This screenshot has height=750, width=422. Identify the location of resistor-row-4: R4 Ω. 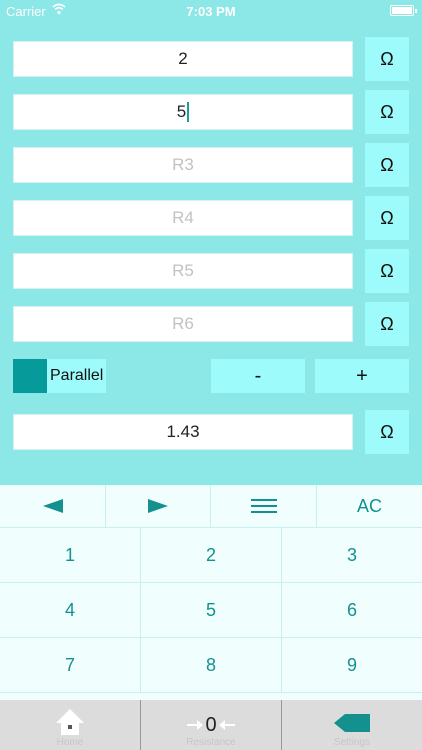
(211, 218).